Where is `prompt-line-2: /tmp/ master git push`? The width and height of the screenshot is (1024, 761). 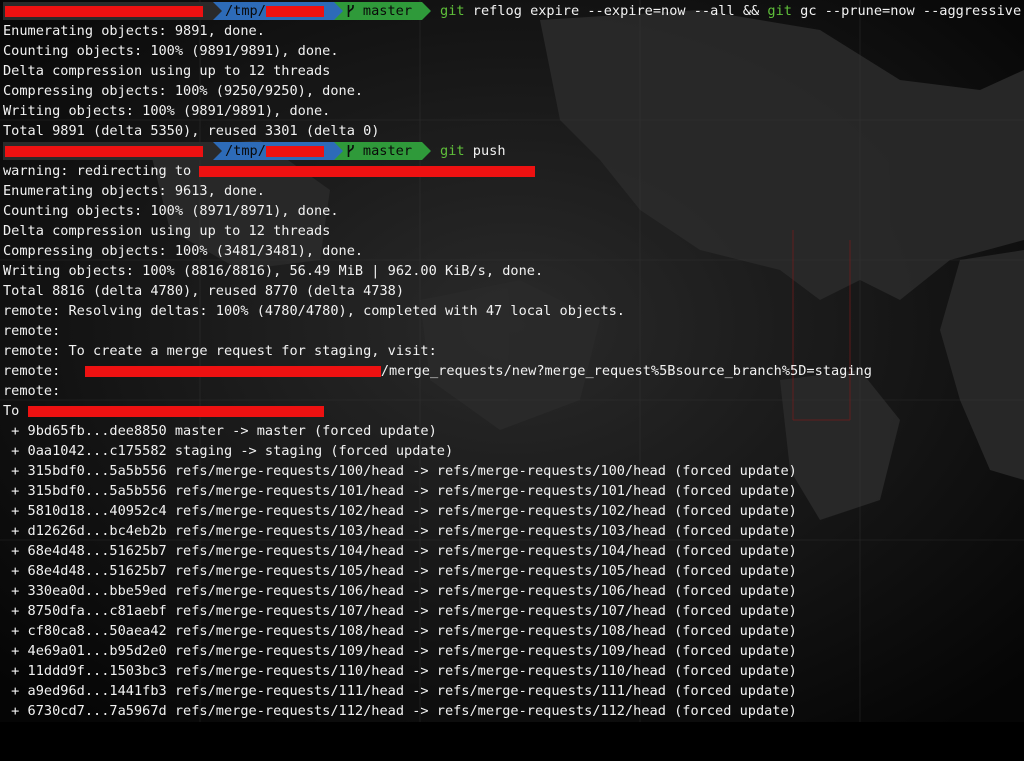 prompt-line-2: /tmp/ master git push is located at coordinates (513, 151).